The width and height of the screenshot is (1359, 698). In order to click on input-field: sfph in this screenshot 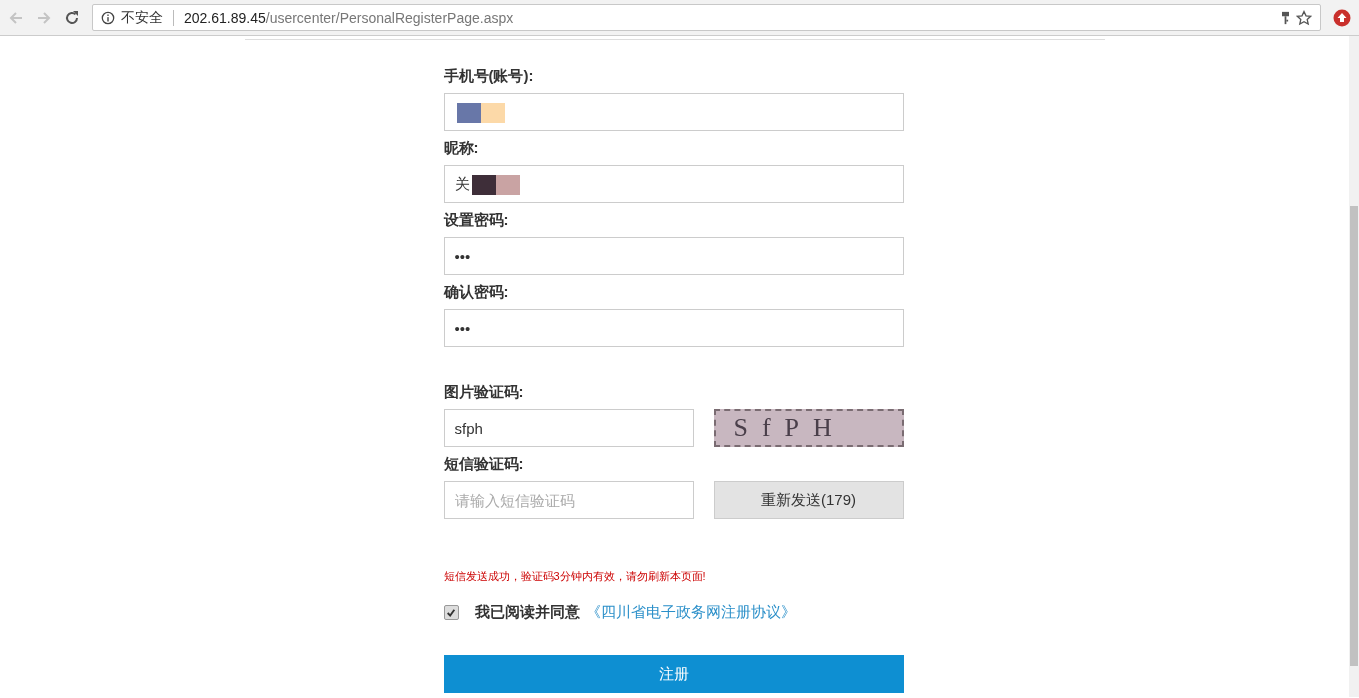, I will do `click(568, 428)`.